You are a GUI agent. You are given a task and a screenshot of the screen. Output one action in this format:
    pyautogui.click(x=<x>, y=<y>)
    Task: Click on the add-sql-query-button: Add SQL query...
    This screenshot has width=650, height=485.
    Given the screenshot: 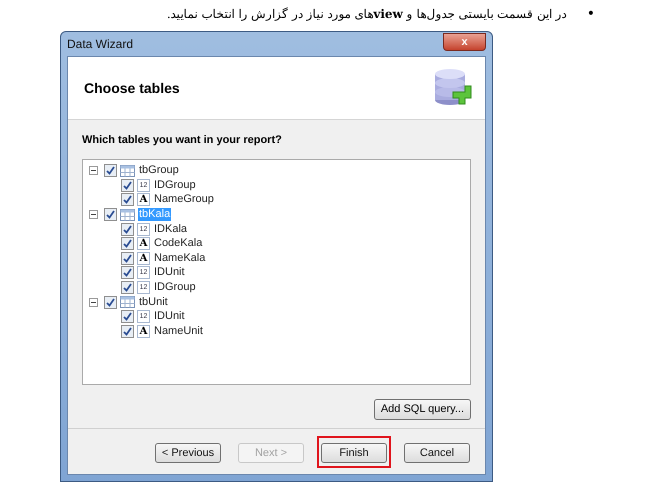 What is the action you would take?
    pyautogui.click(x=422, y=409)
    